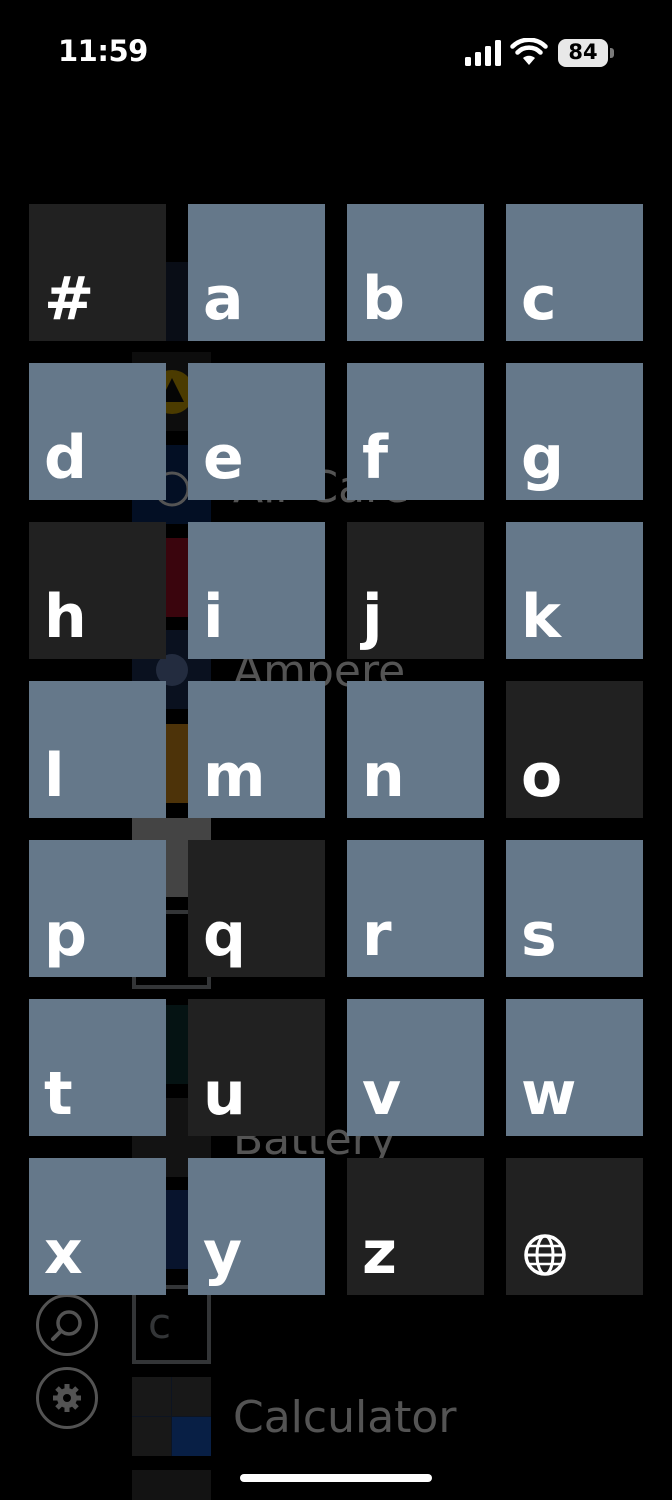 Image resolution: width=672 pixels, height=1500 pixels. I want to click on jump-cell-label: a, so click(223, 299).